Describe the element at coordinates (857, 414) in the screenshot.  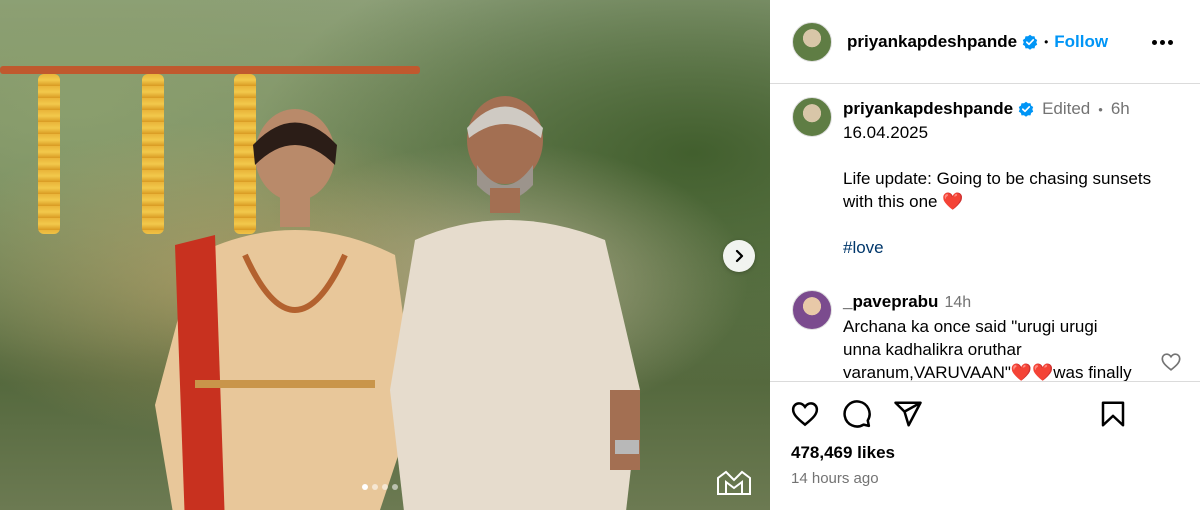
I see `comment-bubble-icon` at that location.